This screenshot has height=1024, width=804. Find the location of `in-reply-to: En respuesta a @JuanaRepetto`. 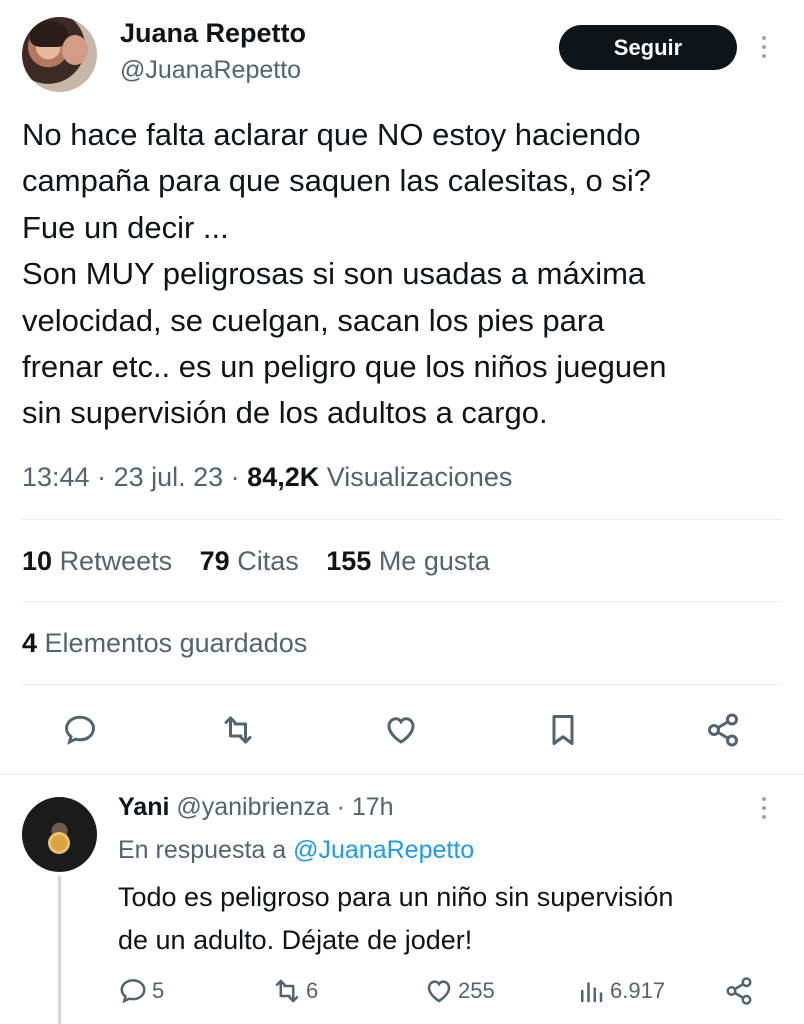

in-reply-to: En respuesta a @JuanaRepetto is located at coordinates (296, 850).